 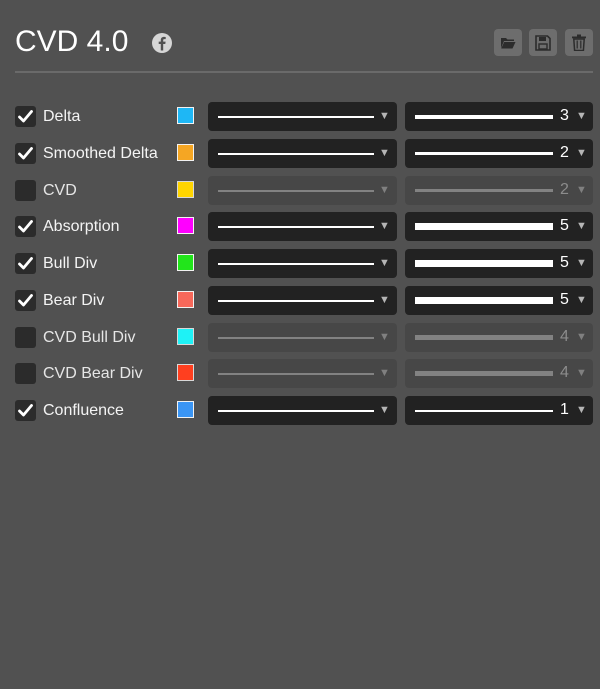 What do you see at coordinates (81, 226) in the screenshot?
I see `plot-label: Absorption` at bounding box center [81, 226].